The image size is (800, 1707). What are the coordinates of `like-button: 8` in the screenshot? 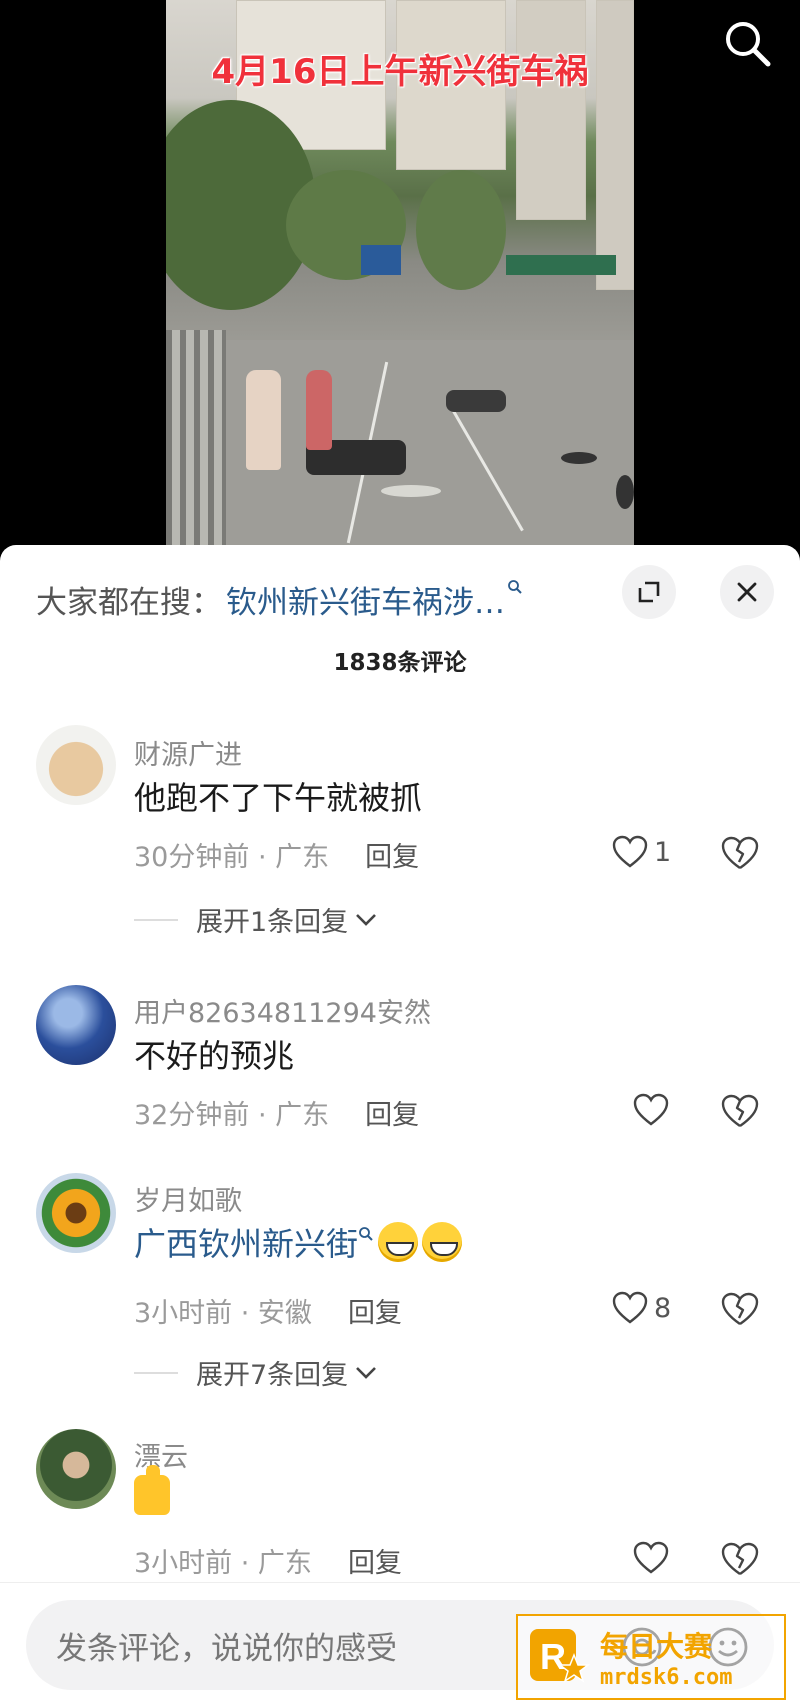 It's located at (641, 1308).